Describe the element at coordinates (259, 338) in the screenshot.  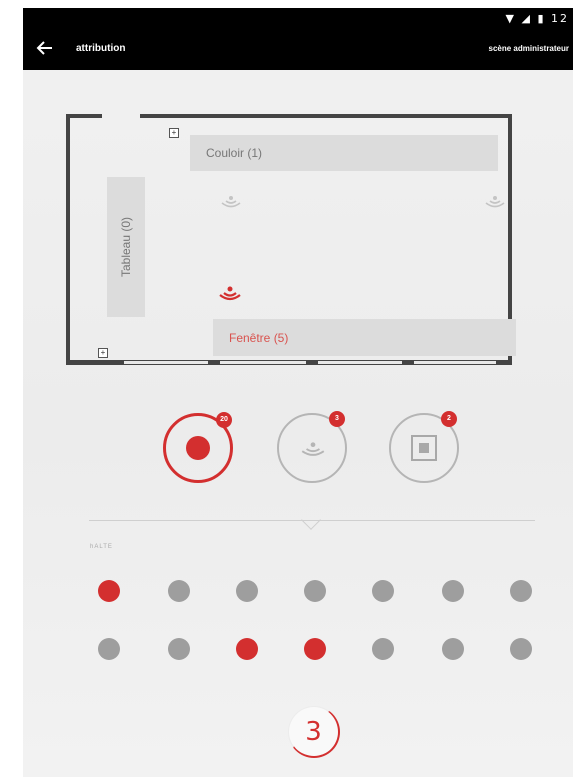
I see `zone-fenetre-label: Fenêtre (5)` at that location.